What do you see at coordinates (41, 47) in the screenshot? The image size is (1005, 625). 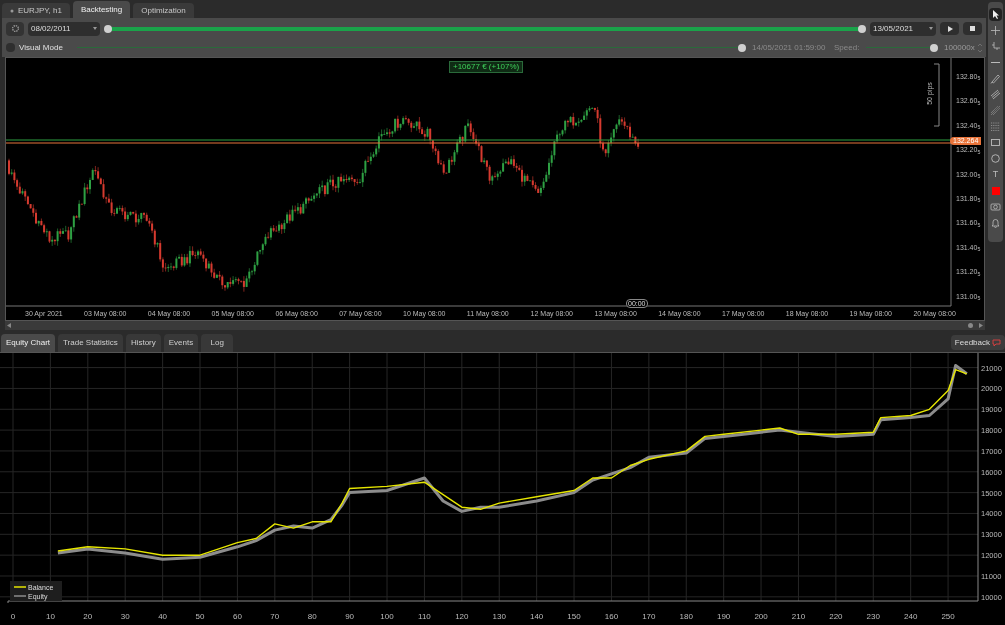 I see `visual-mode-label: Visual Mode` at bounding box center [41, 47].